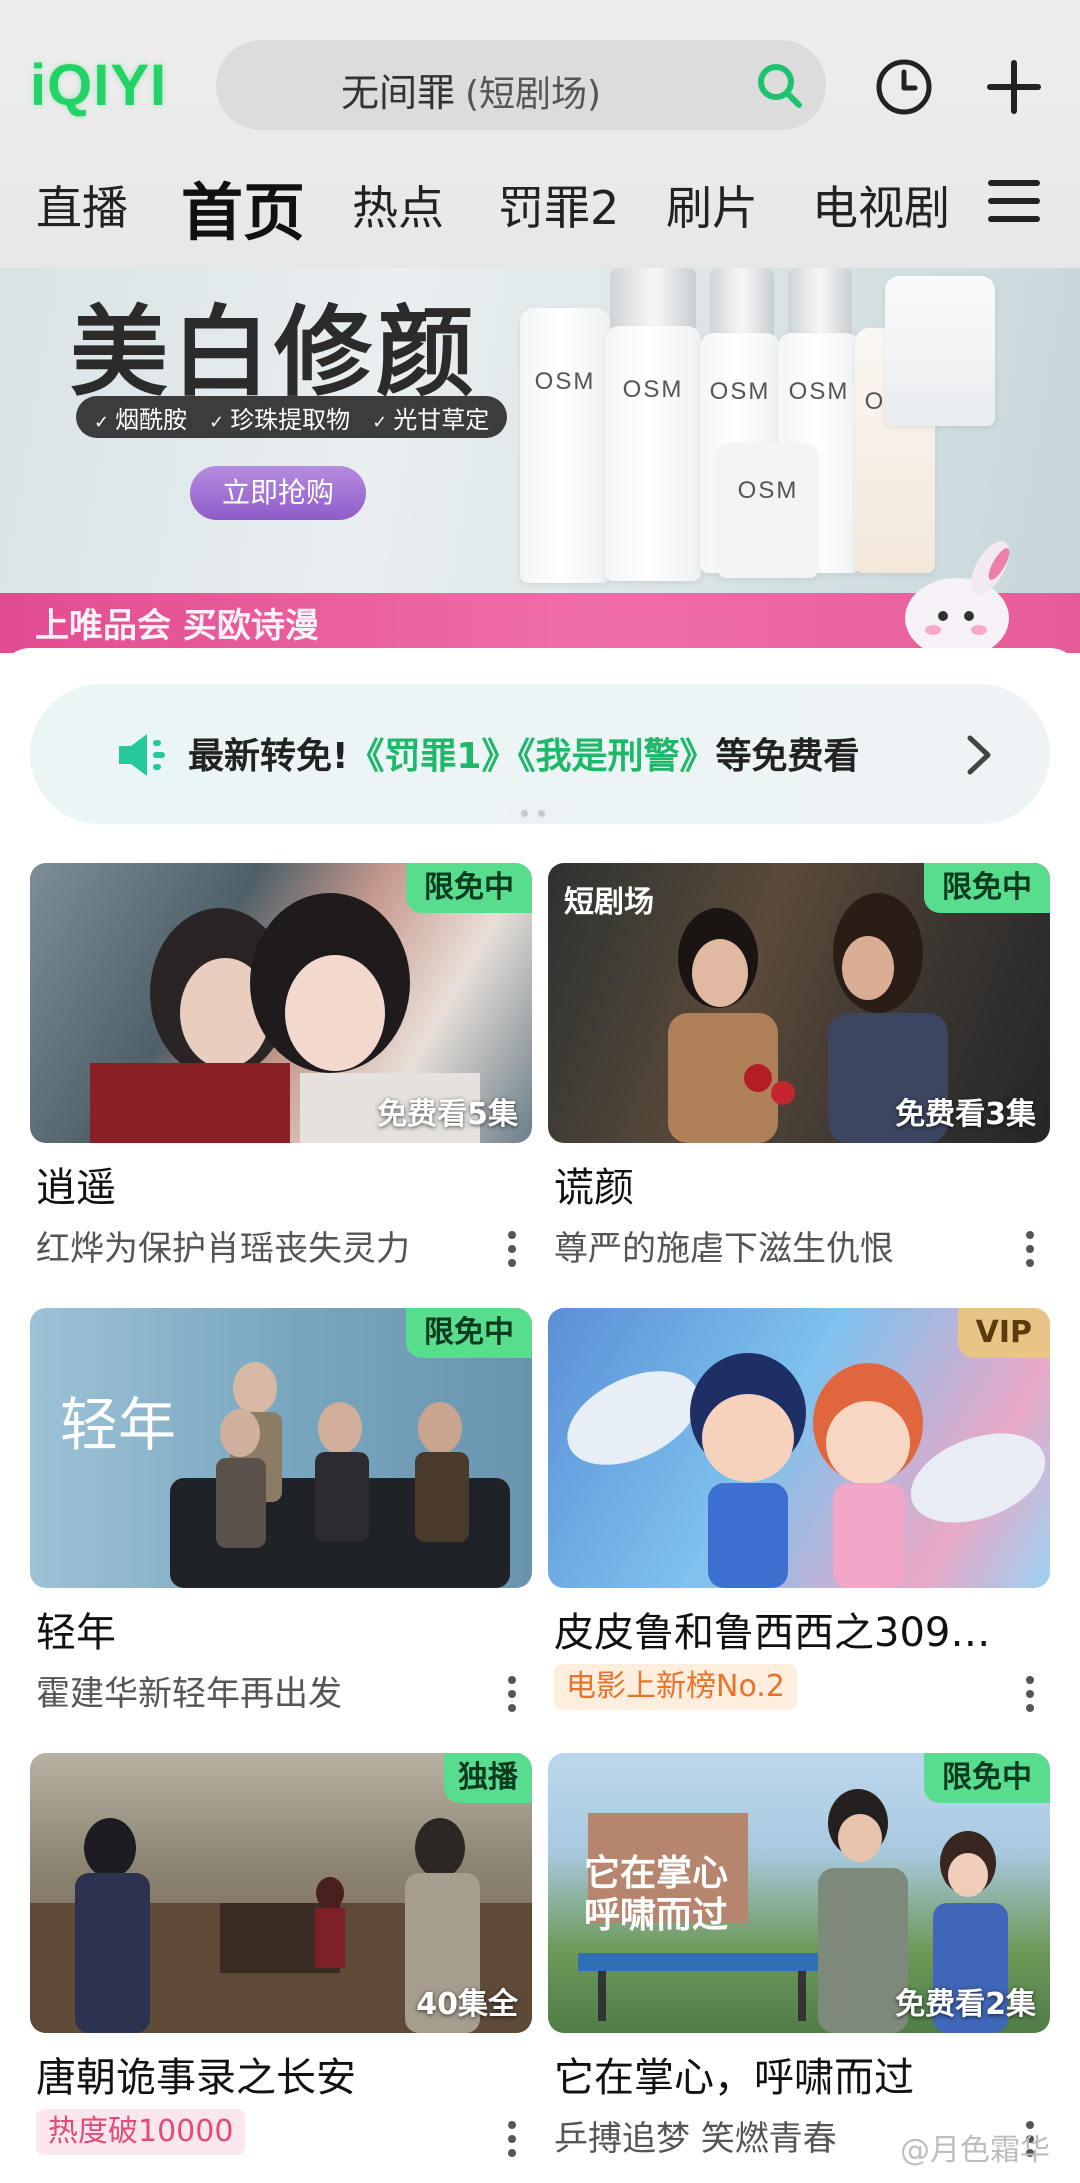  What do you see at coordinates (177, 626) in the screenshot?
I see `banner-footer-text: 上唯品会 买欧诗漫` at bounding box center [177, 626].